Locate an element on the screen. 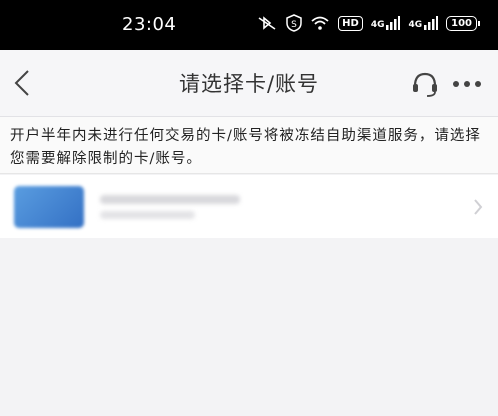 The width and height of the screenshot is (498, 416). signal-group-1: 4G is located at coordinates (386, 23).